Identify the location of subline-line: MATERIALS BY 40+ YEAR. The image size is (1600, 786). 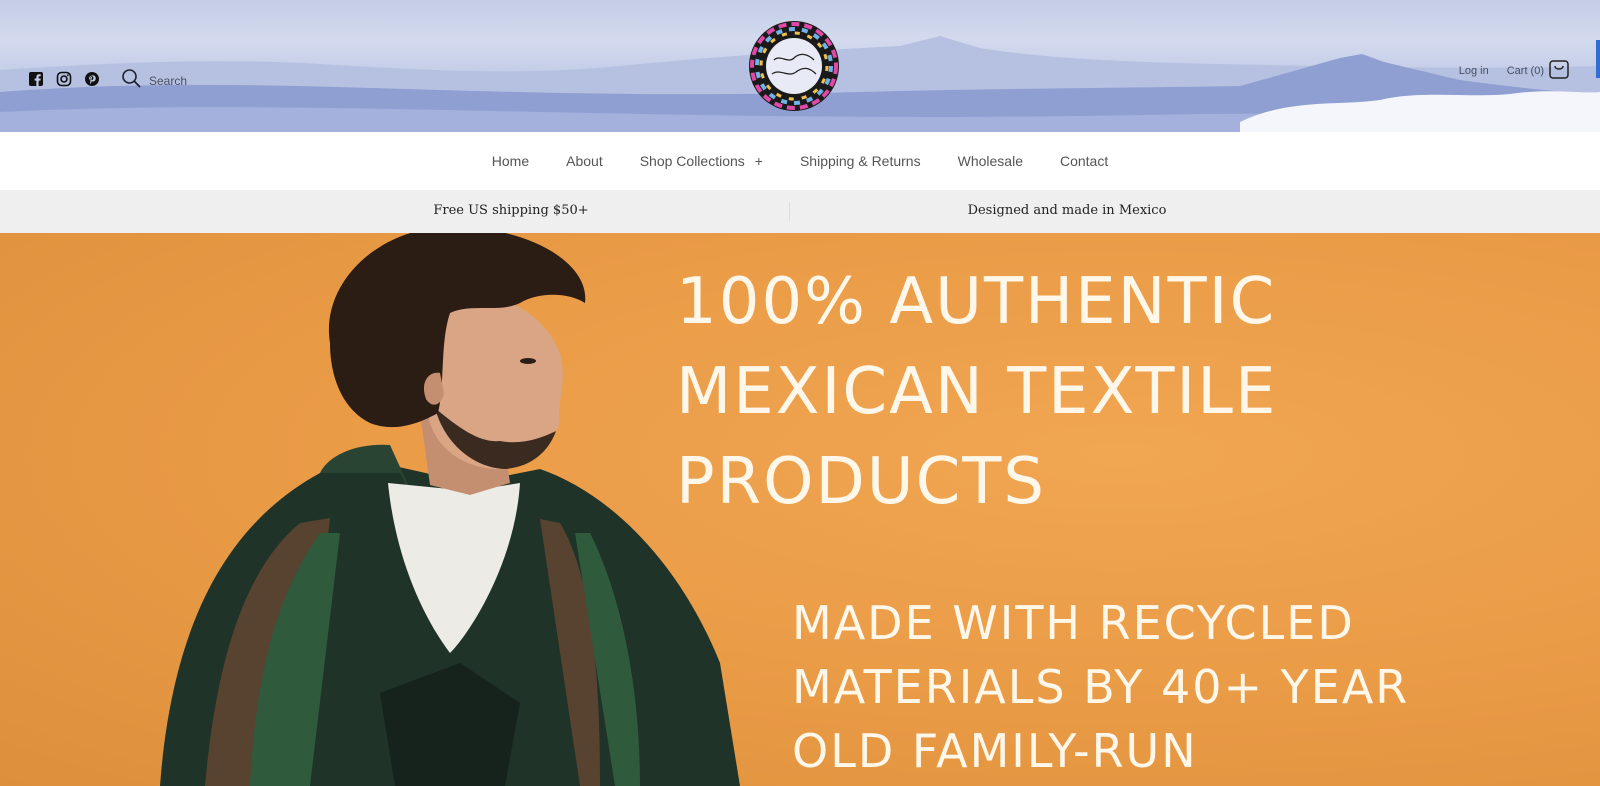
(1101, 687).